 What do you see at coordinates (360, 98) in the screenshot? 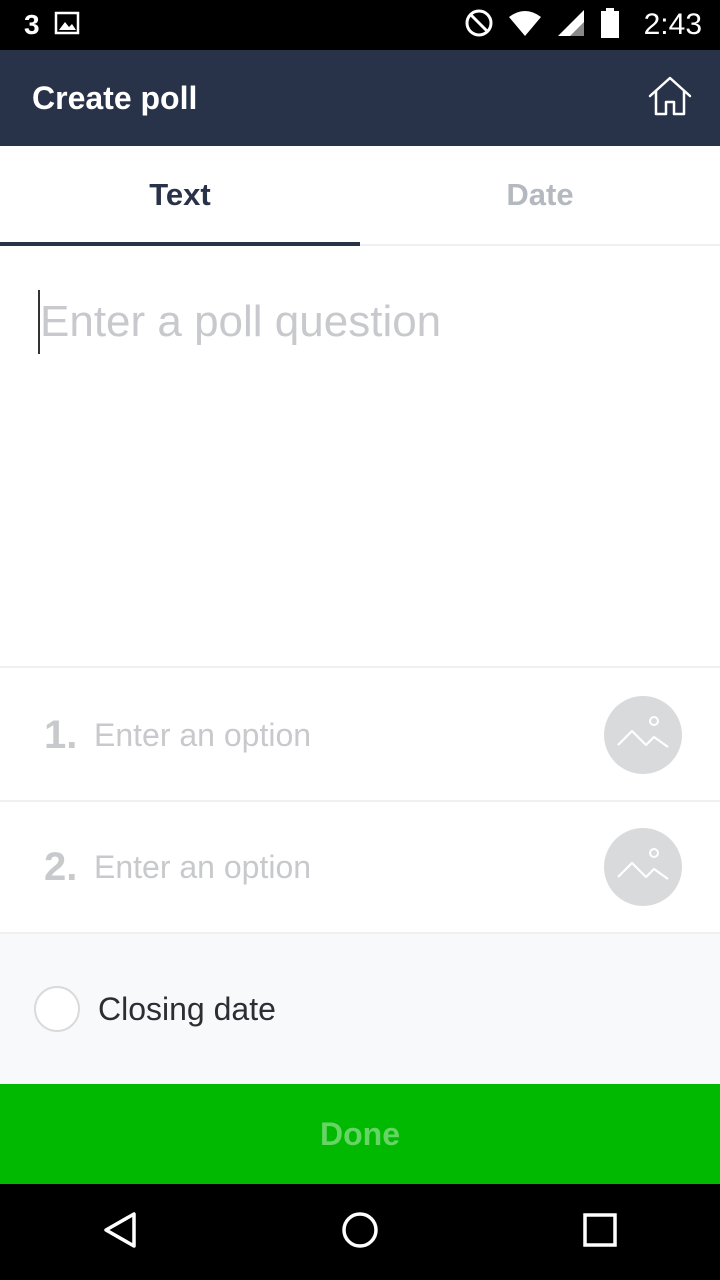
I see `app-bar: Create poll` at bounding box center [360, 98].